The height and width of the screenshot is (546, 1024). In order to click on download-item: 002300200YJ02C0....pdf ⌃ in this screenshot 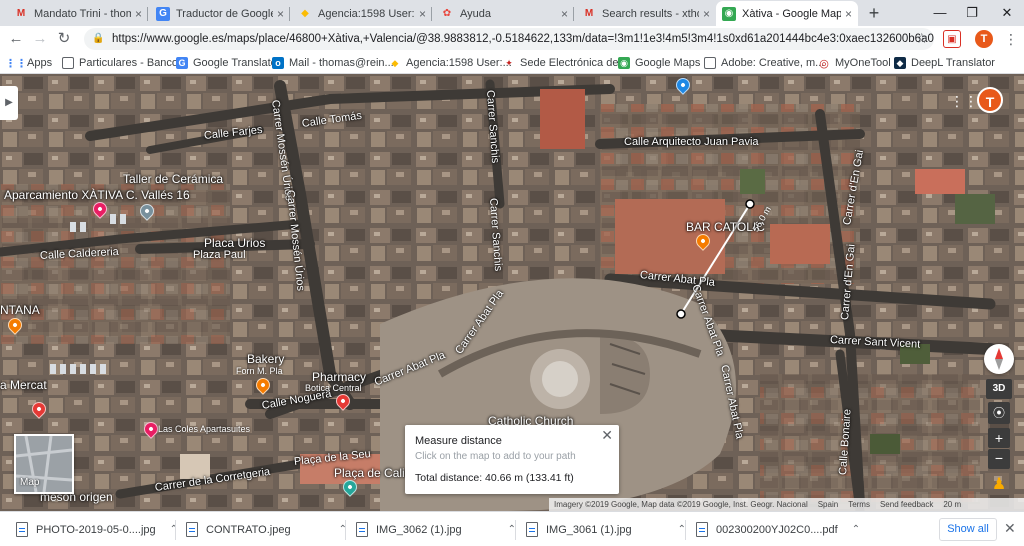, I will do `click(778, 529)`.